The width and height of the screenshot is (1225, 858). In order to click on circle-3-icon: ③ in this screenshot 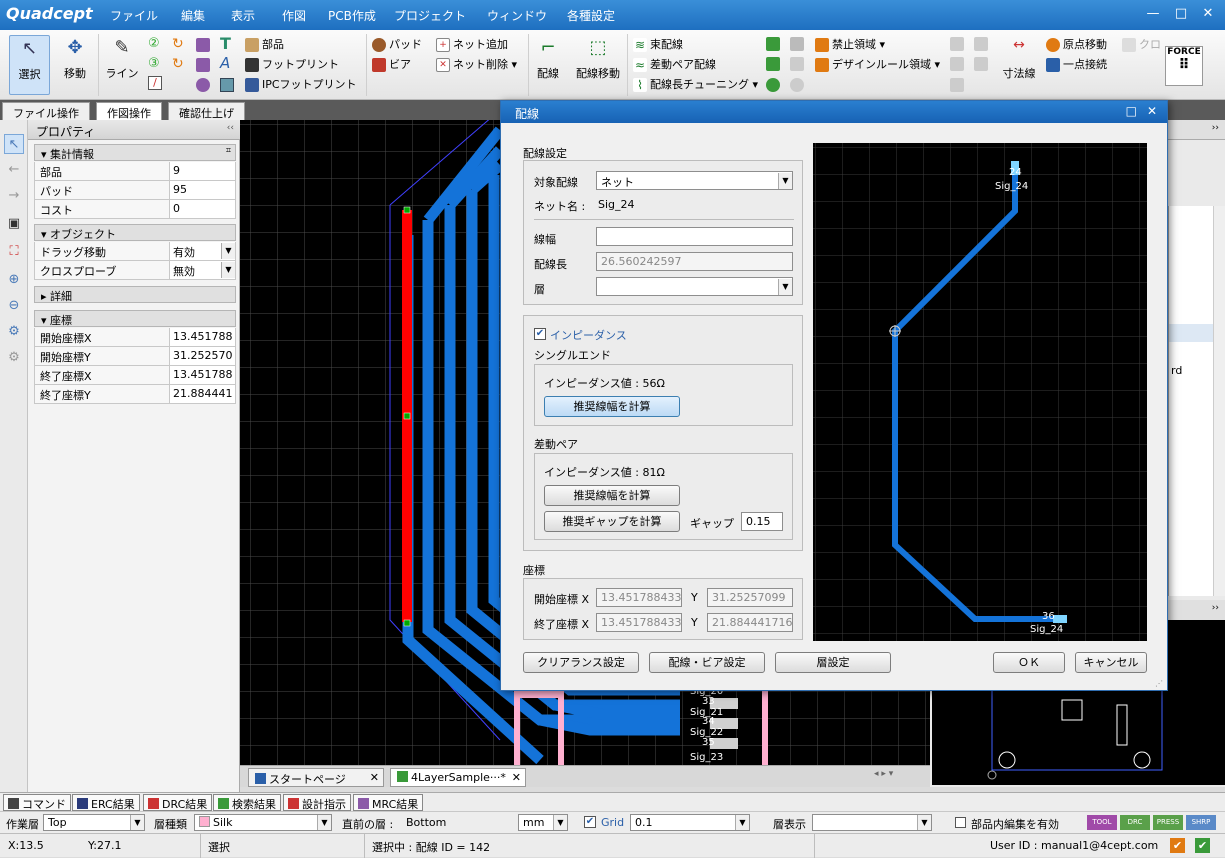, I will do `click(154, 63)`.